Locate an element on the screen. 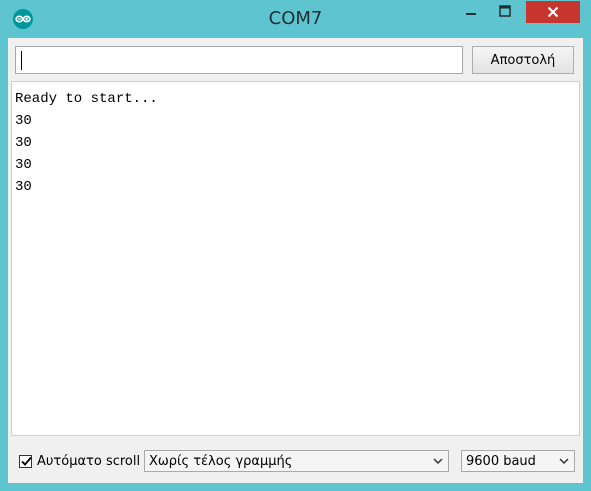 Image resolution: width=591 pixels, height=491 pixels. send-button: Αποστολή is located at coordinates (523, 60).